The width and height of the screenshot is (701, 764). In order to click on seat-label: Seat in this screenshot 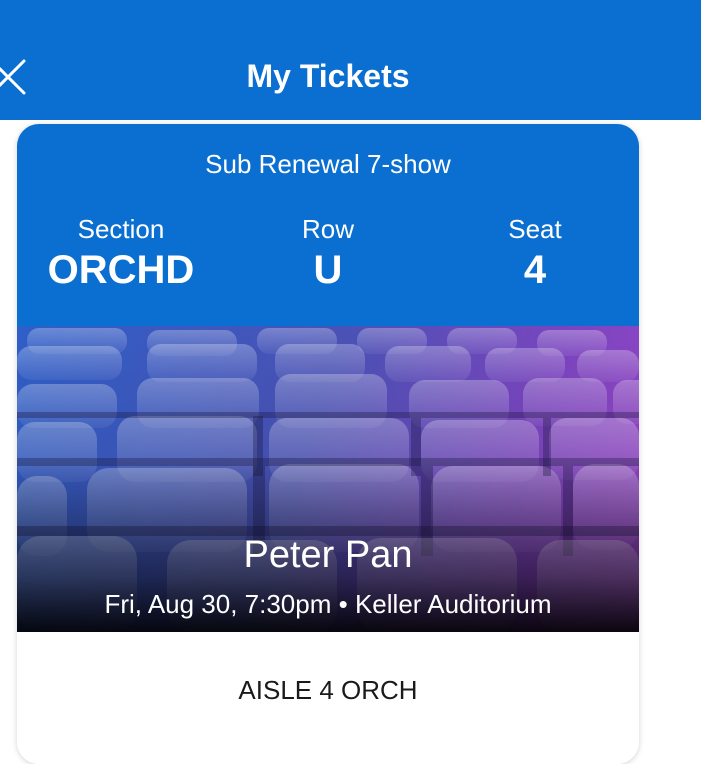, I will do `click(535, 229)`.